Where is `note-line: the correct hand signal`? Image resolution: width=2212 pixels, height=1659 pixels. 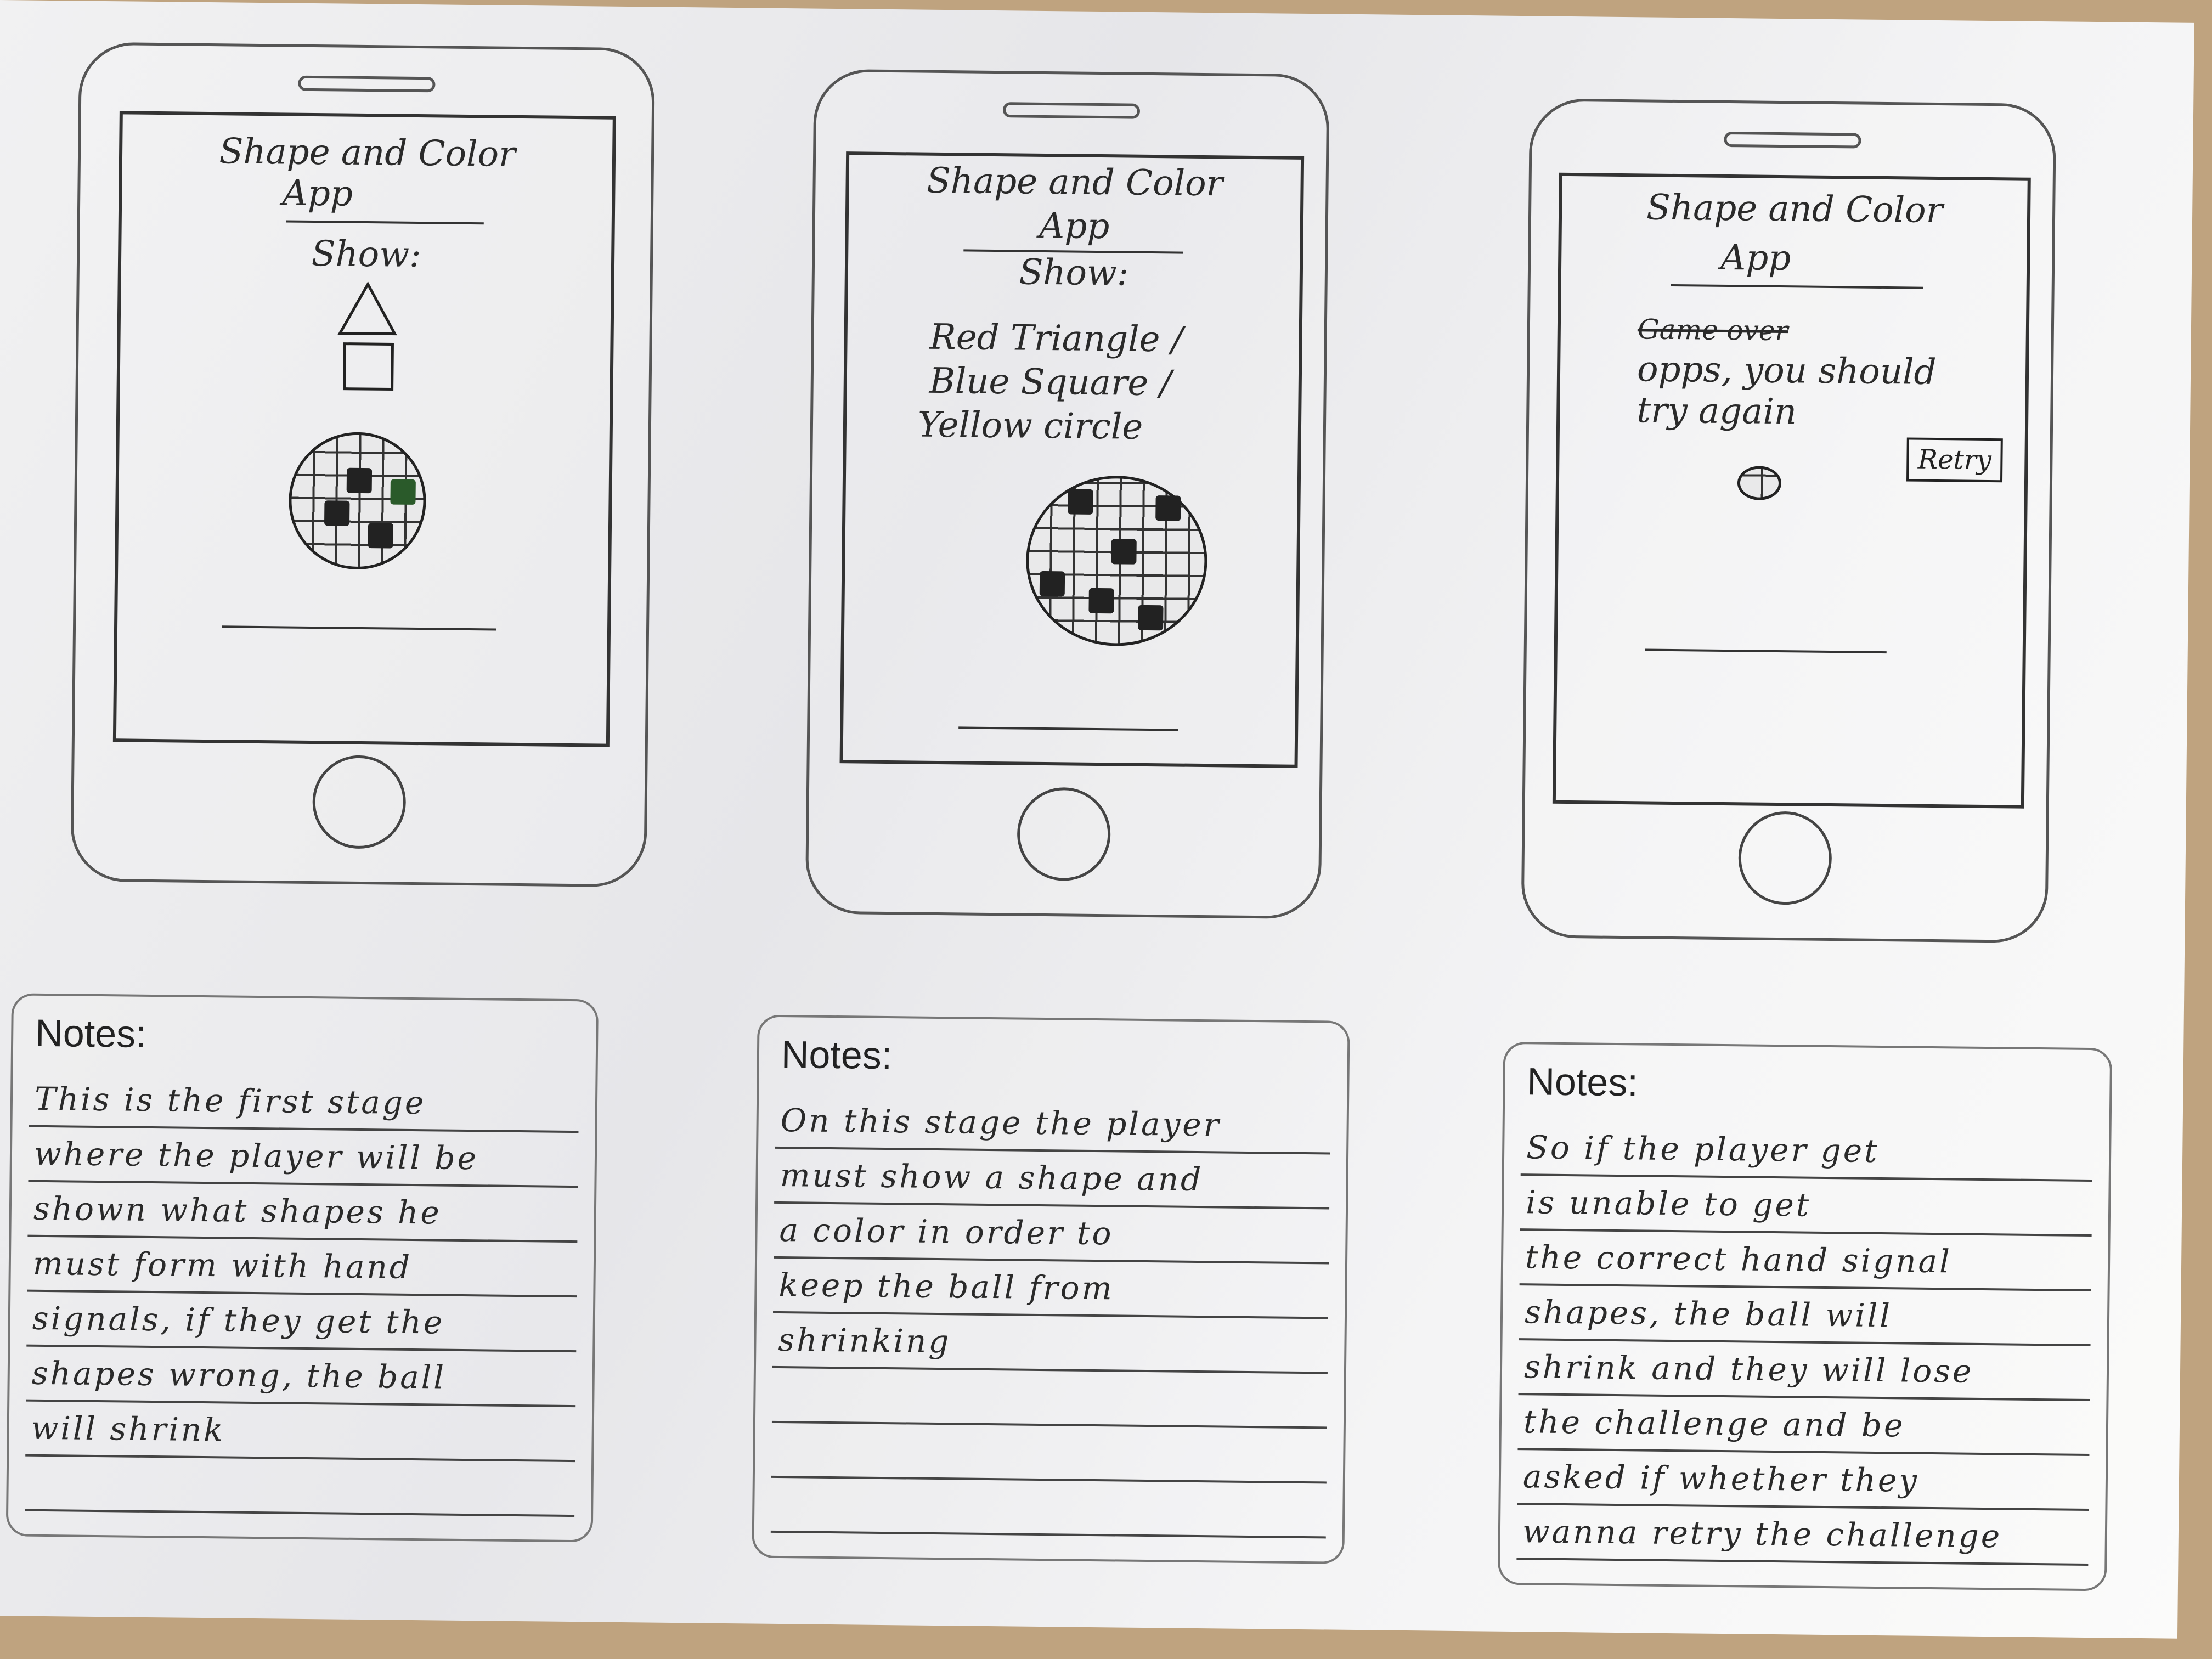
note-line: the correct hand signal is located at coordinates (1806, 1262).